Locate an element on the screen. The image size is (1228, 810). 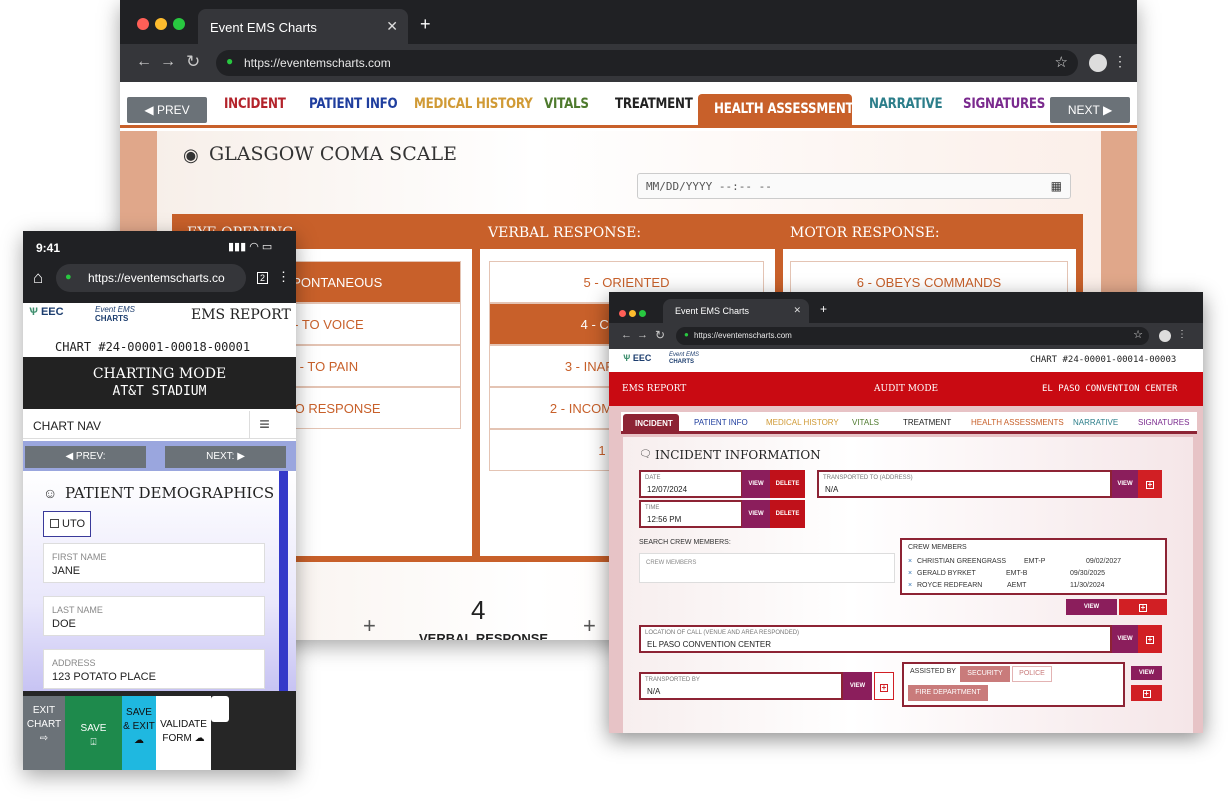
fire-department-chip: FIRE DEPARTMENT is located at coordinates (948, 693).